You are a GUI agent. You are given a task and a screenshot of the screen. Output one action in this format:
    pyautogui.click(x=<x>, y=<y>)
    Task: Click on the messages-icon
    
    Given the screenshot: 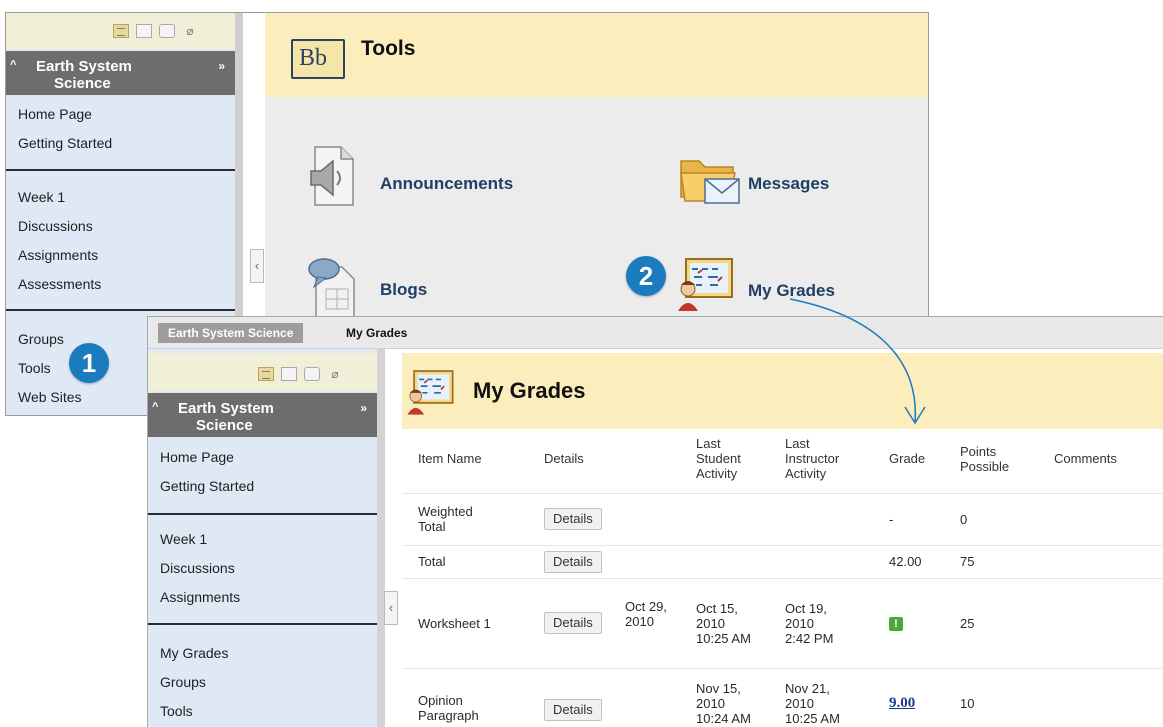 What is the action you would take?
    pyautogui.click(x=711, y=179)
    